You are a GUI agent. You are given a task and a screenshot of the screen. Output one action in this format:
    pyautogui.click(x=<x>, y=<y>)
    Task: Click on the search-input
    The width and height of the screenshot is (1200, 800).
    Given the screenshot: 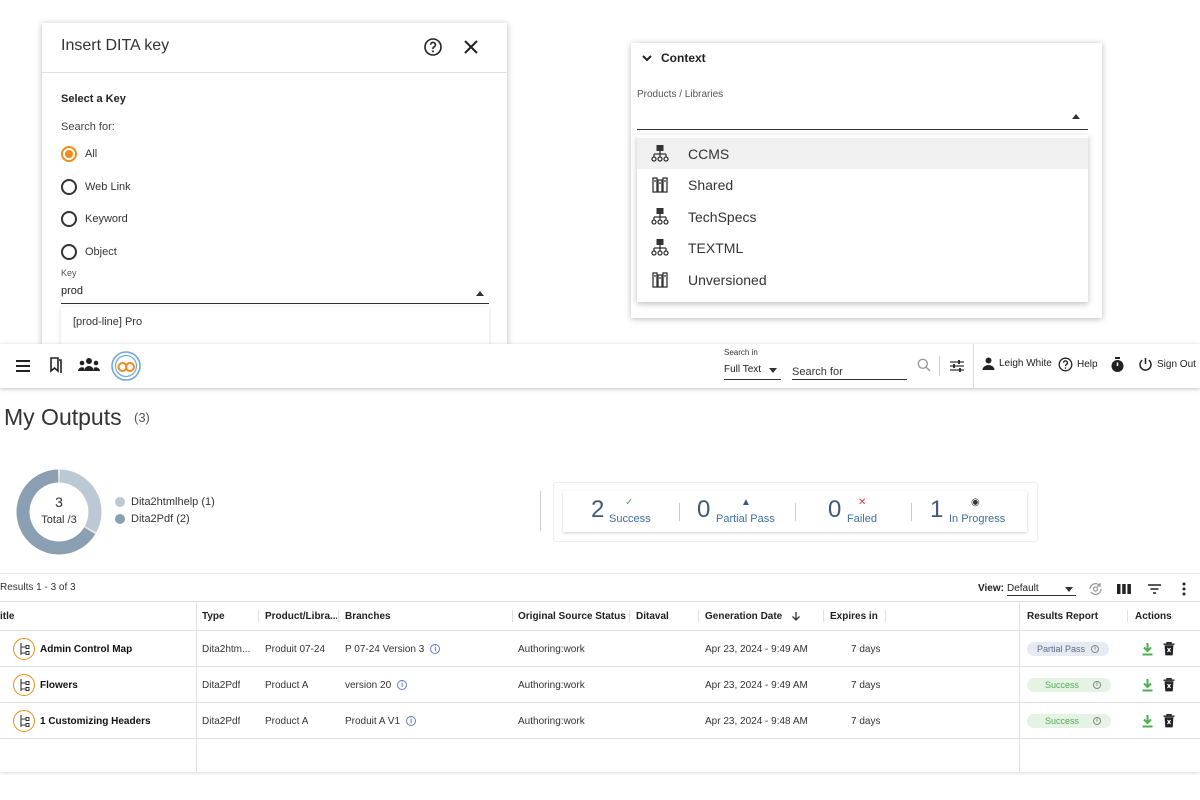 What is the action you would take?
    pyautogui.click(x=849, y=371)
    